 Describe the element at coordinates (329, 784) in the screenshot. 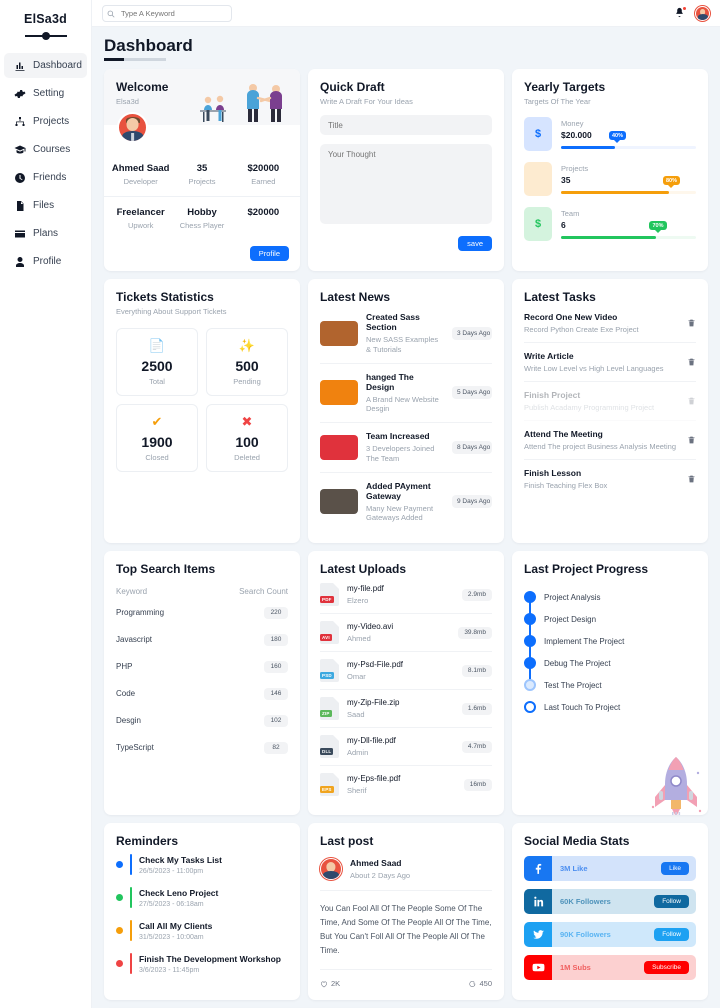

I see `file-icon: EPS` at that location.